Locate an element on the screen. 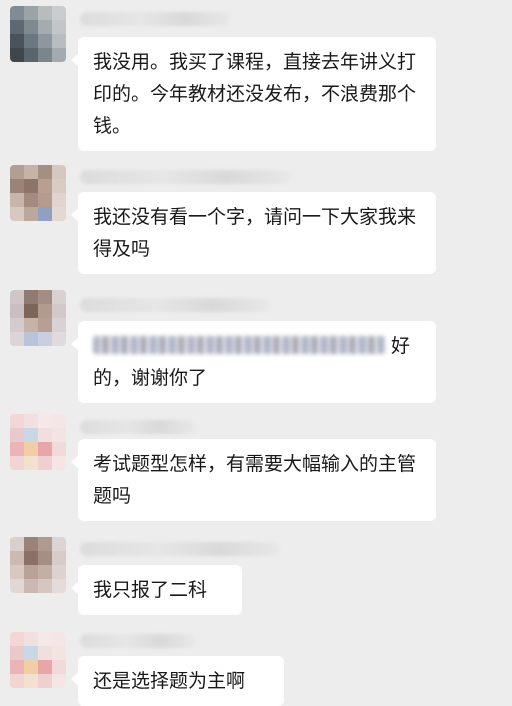  blurred-text is located at coordinates (239, 345).